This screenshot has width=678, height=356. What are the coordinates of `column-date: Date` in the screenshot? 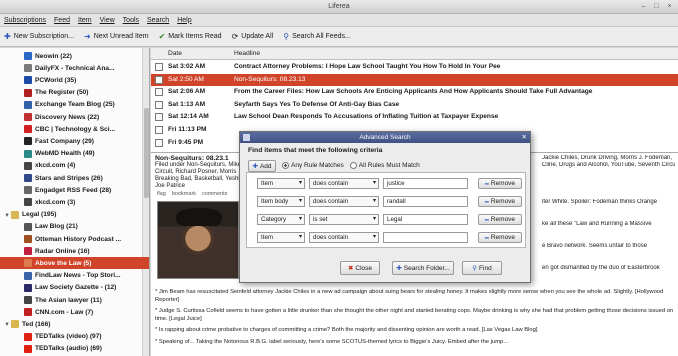 It's located at (175, 53).